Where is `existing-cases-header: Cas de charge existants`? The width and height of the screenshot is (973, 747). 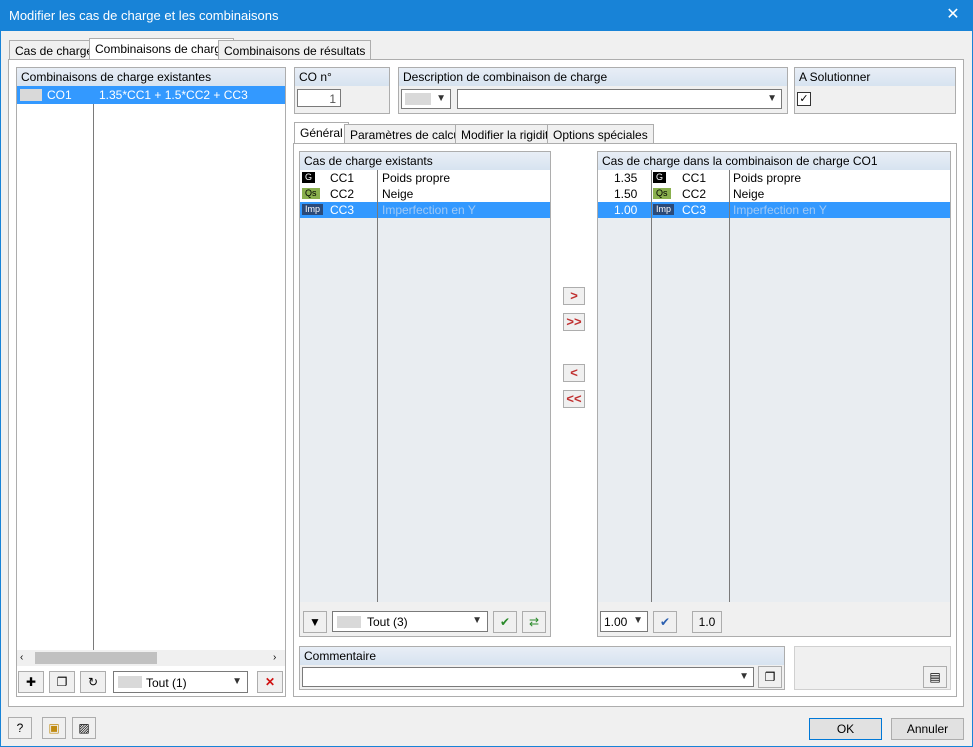 existing-cases-header: Cas de charge existants is located at coordinates (425, 161).